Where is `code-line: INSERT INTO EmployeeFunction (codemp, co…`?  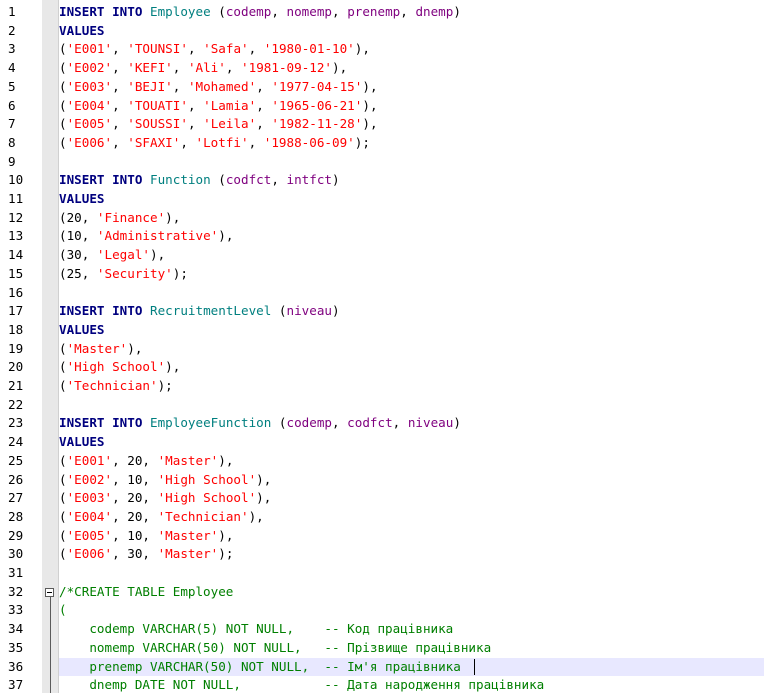 code-line: INSERT INTO EmployeeFunction (codemp, co… is located at coordinates (411, 423).